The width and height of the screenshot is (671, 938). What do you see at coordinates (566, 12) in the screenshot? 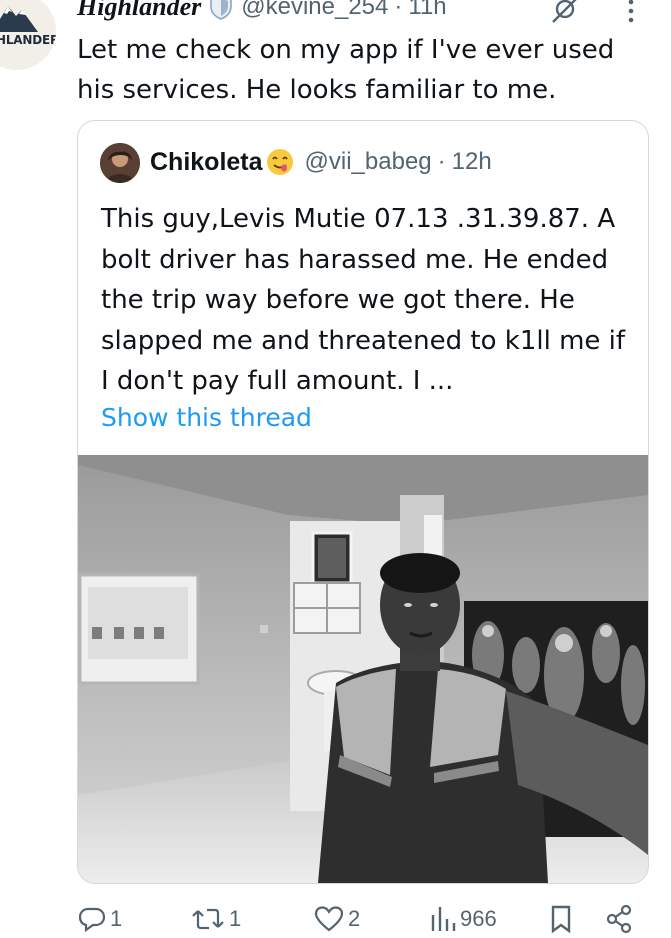
I see `grok-icon` at bounding box center [566, 12].